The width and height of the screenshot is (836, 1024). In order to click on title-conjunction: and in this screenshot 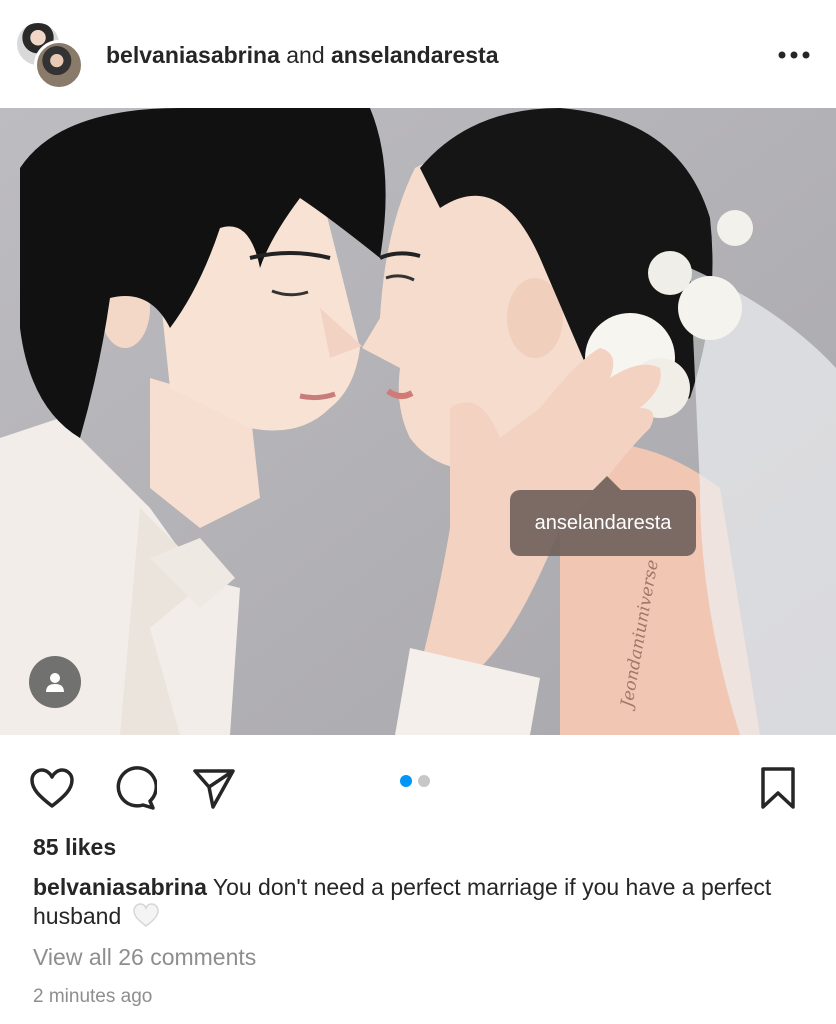, I will do `click(305, 55)`.